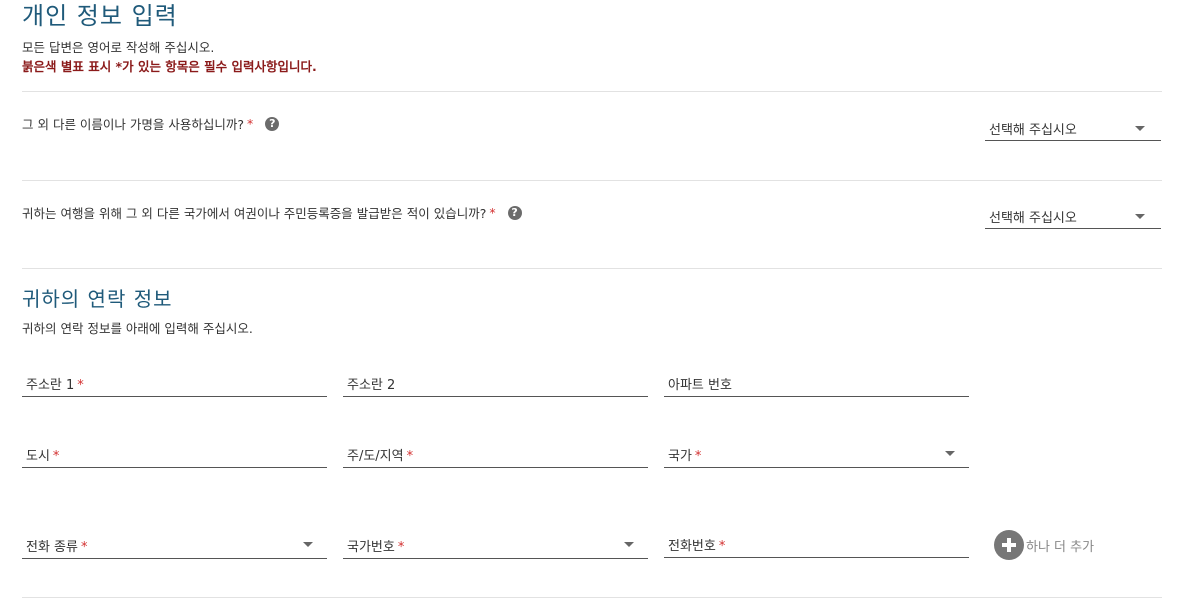  Describe the element at coordinates (174, 383) in the screenshot. I see `address-line1-field: 주소란 1 *` at that location.